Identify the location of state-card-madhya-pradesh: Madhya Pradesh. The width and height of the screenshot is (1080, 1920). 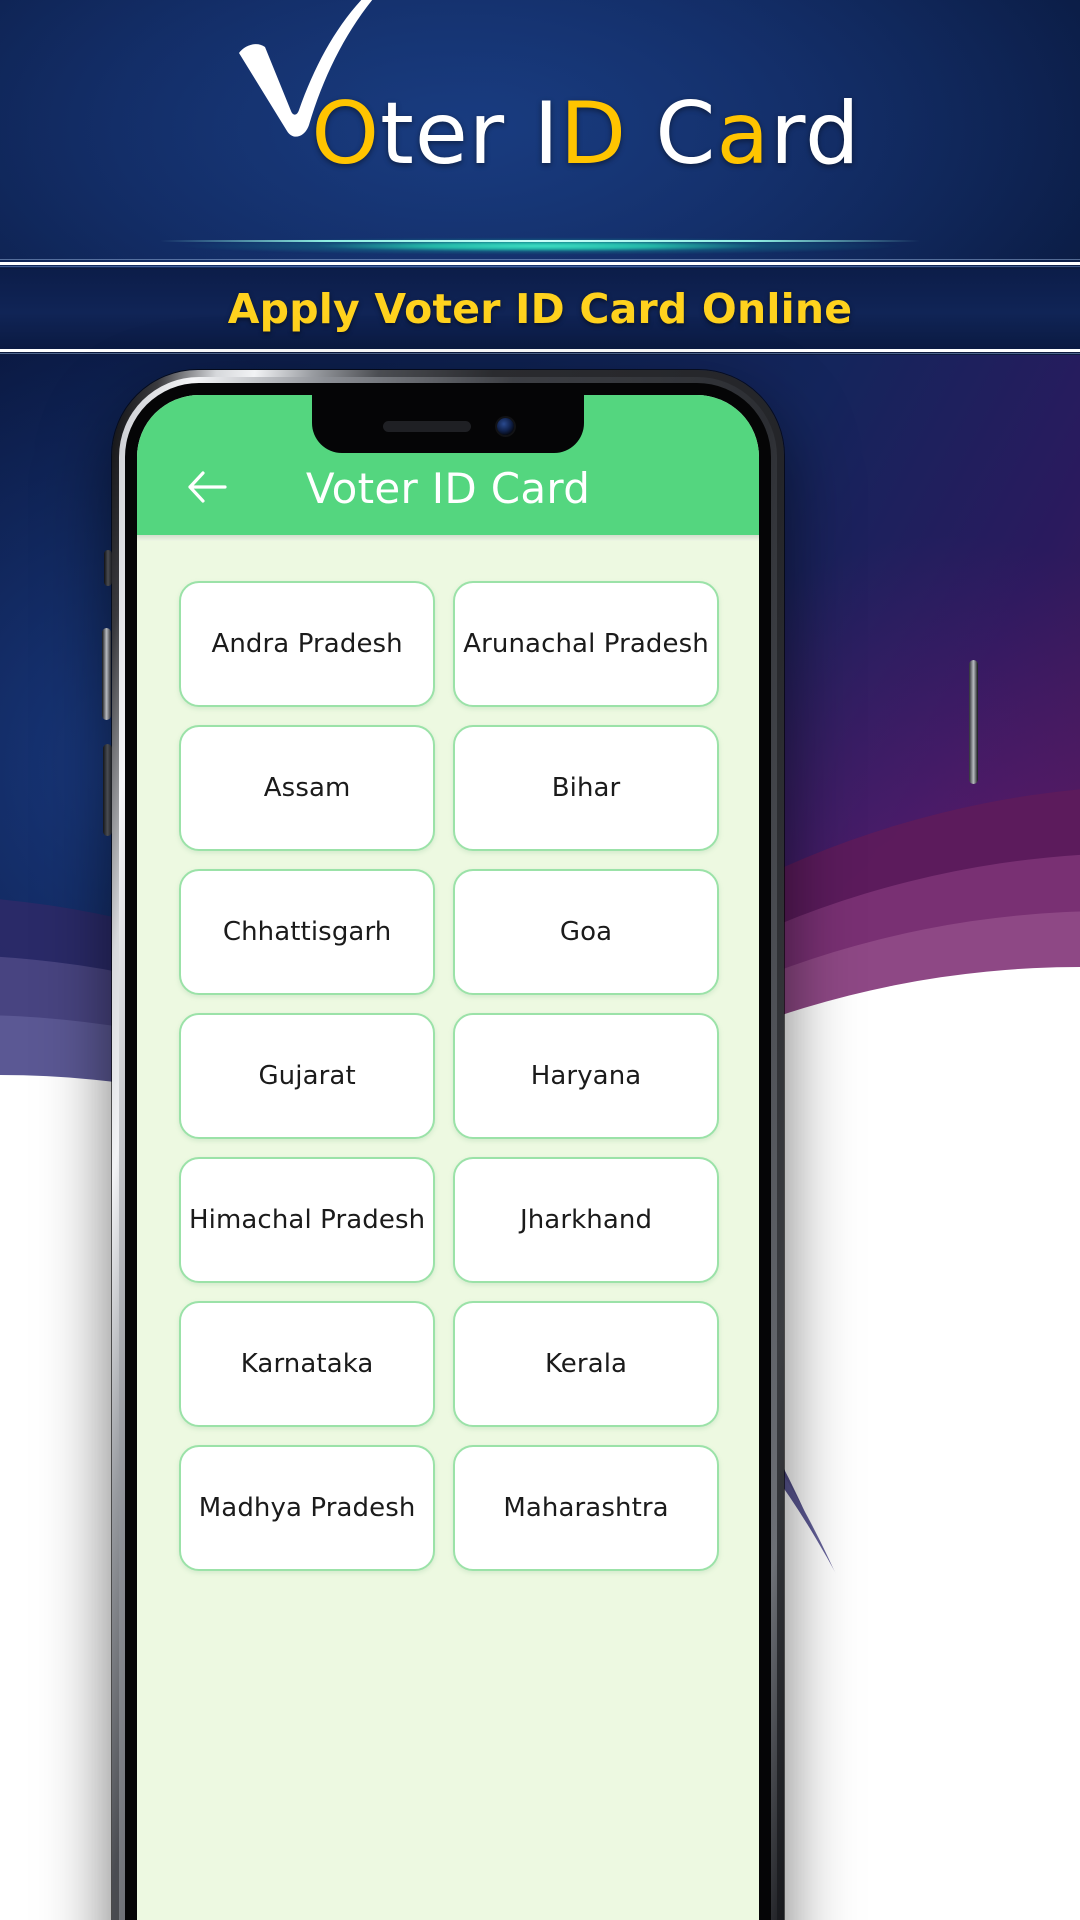
(307, 1508).